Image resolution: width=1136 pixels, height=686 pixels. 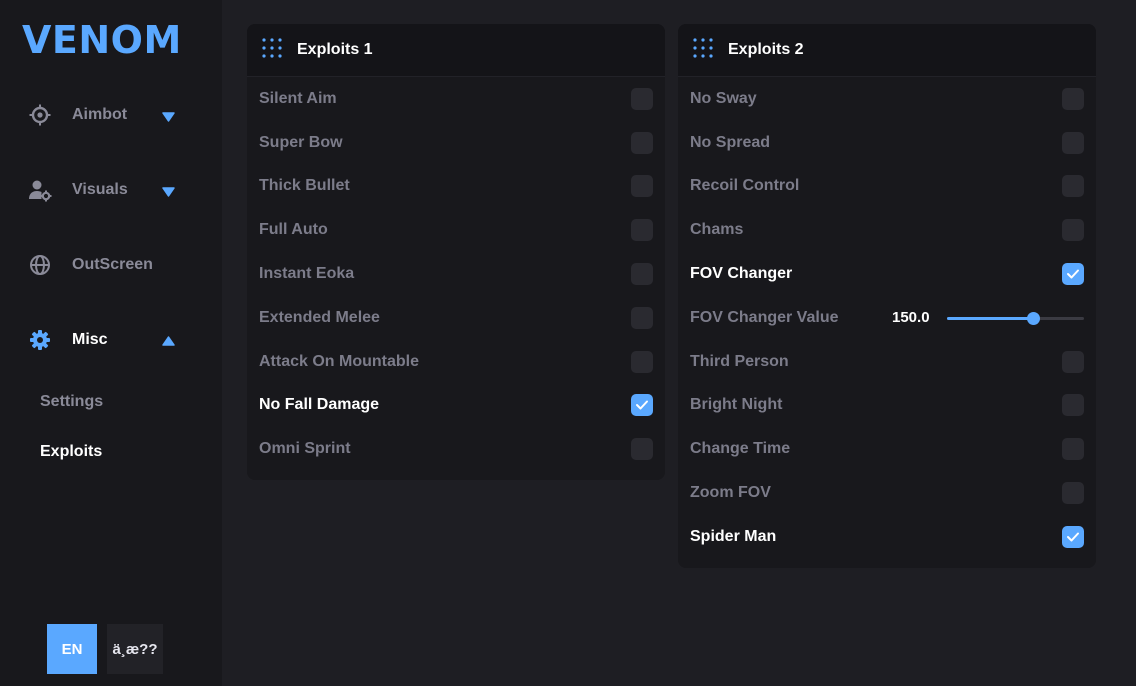 I want to click on nav-item-aimbot: Aimbot, so click(x=108, y=115).